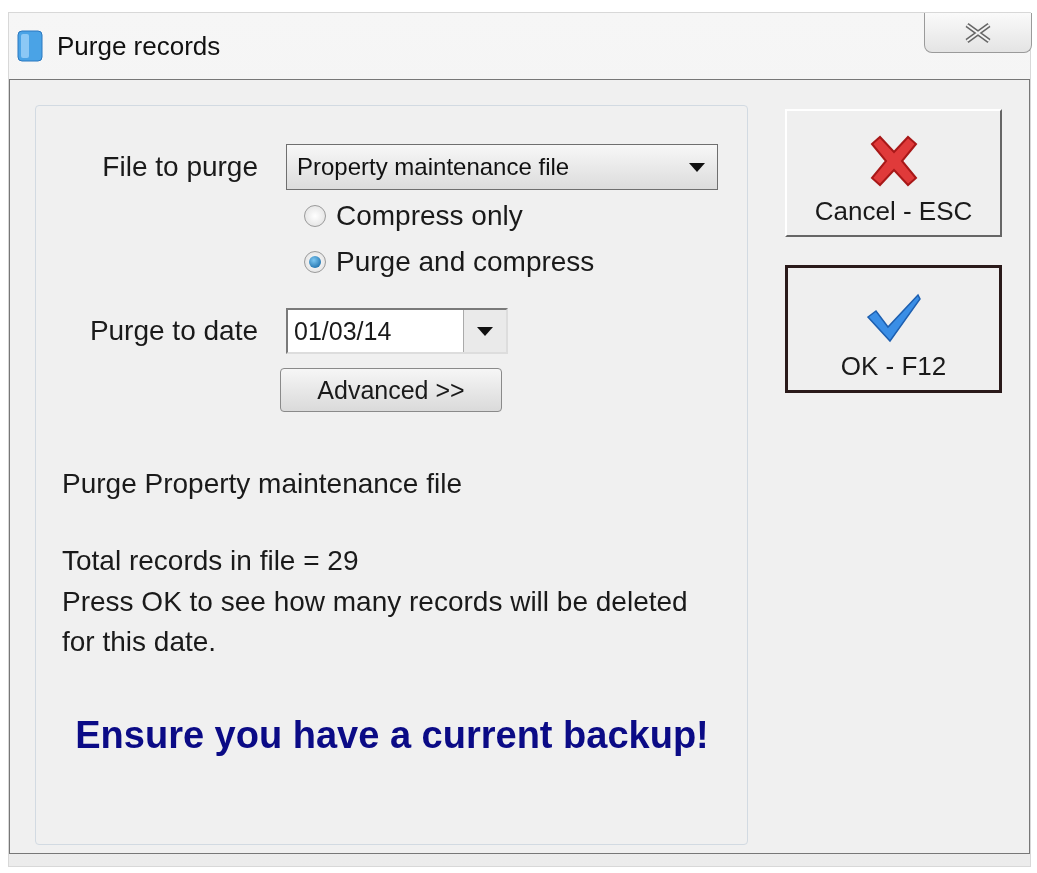 This screenshot has height=873, width=1037. I want to click on warning-text: Ensure you have a current backup!, so click(392, 735).